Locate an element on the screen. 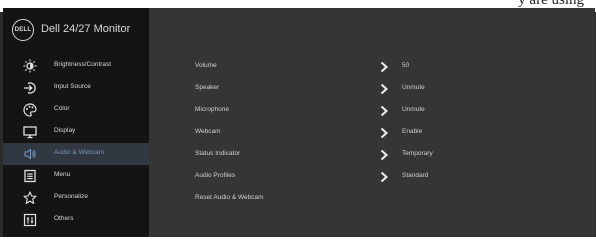  setting-label: Speaker is located at coordinates (207, 87).